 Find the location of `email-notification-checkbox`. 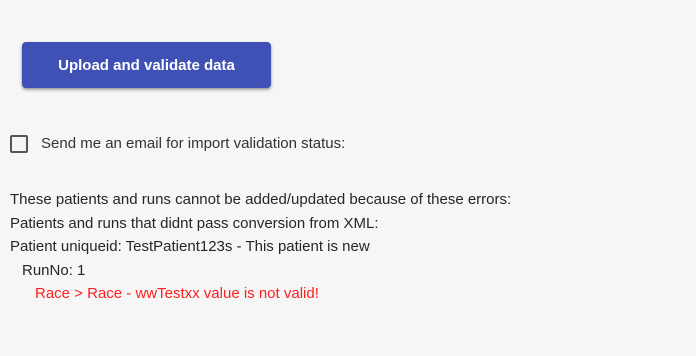

email-notification-checkbox is located at coordinates (19, 144).